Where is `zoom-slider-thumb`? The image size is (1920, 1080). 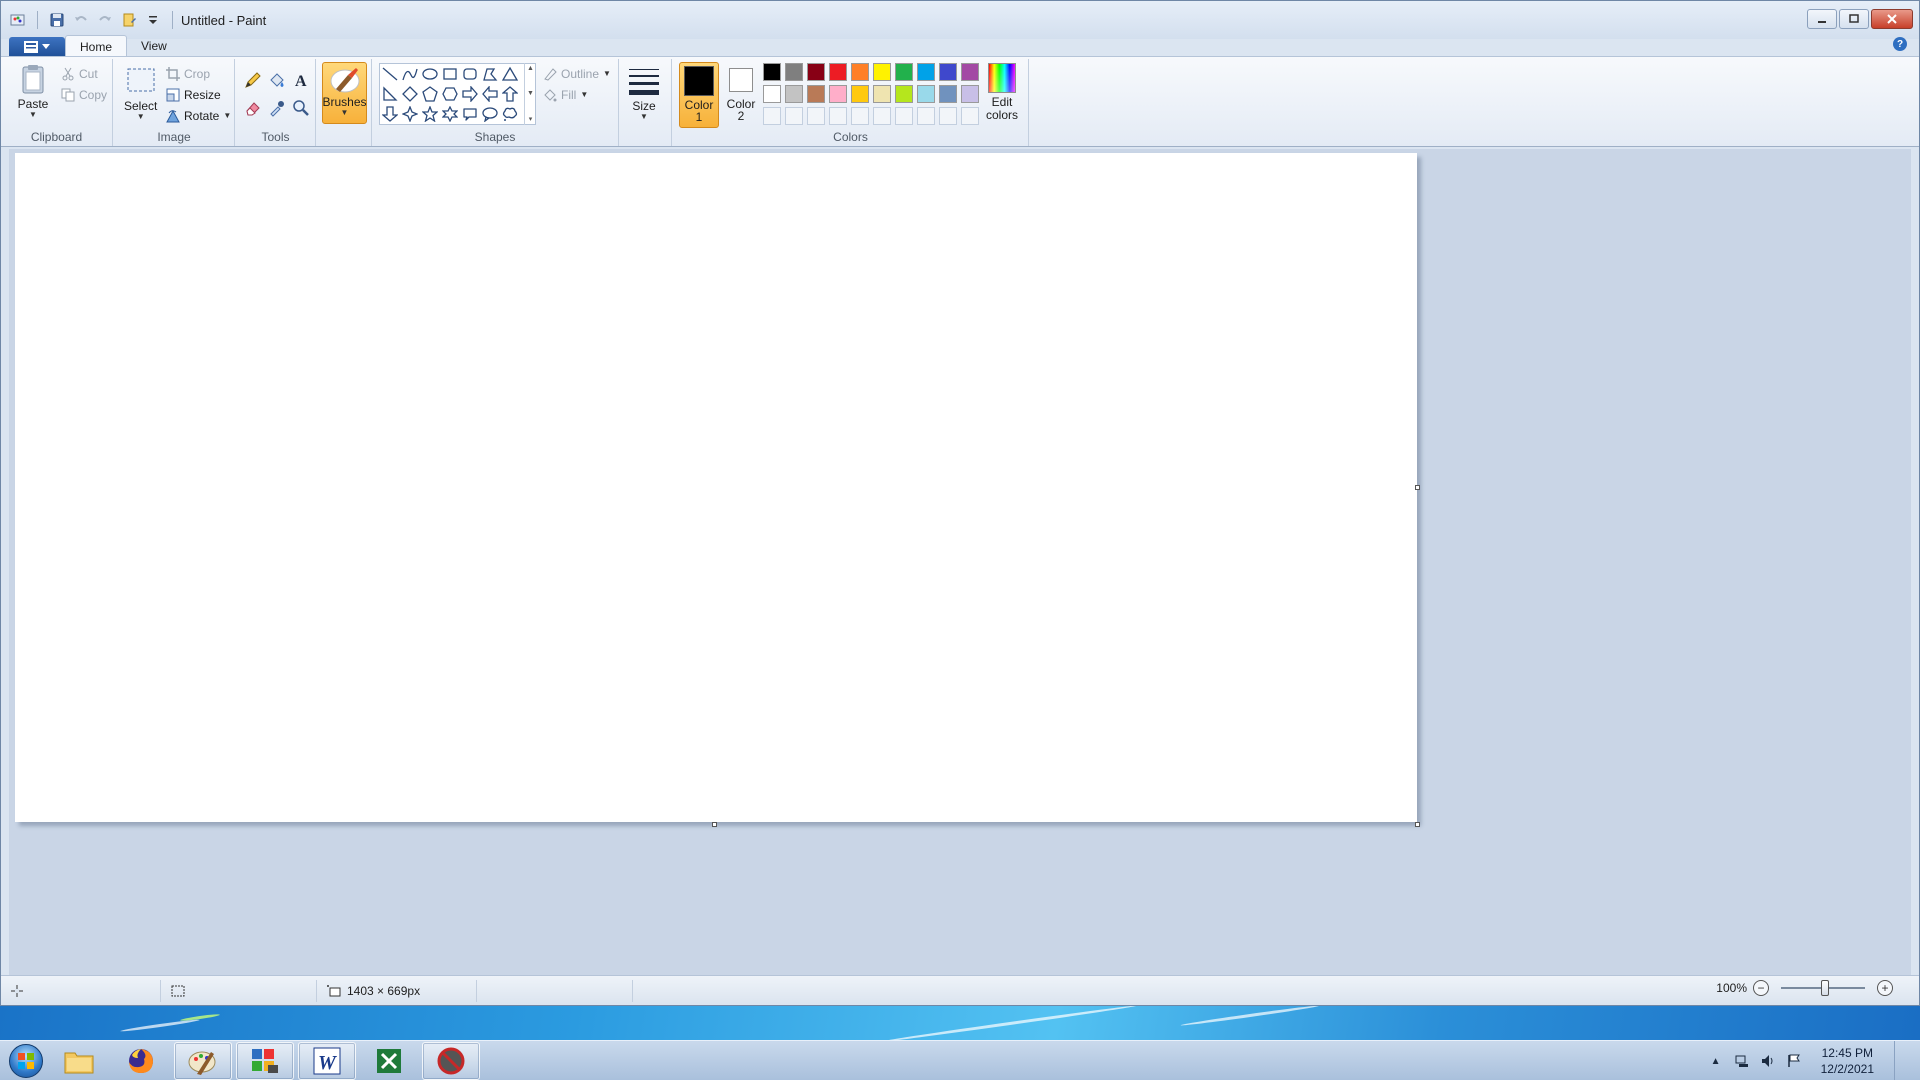 zoom-slider-thumb is located at coordinates (1825, 988).